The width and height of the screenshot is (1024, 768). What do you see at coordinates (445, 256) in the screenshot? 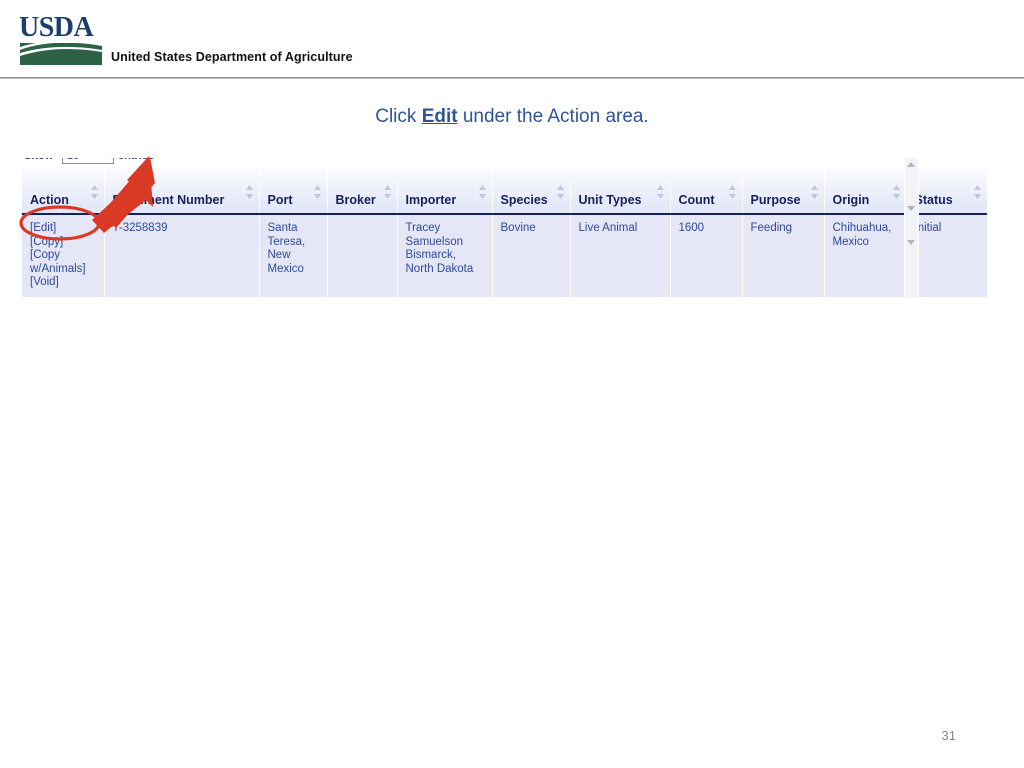
I see `cell-importer: Tracey Samuelson Bismarck, North Dakota` at bounding box center [445, 256].